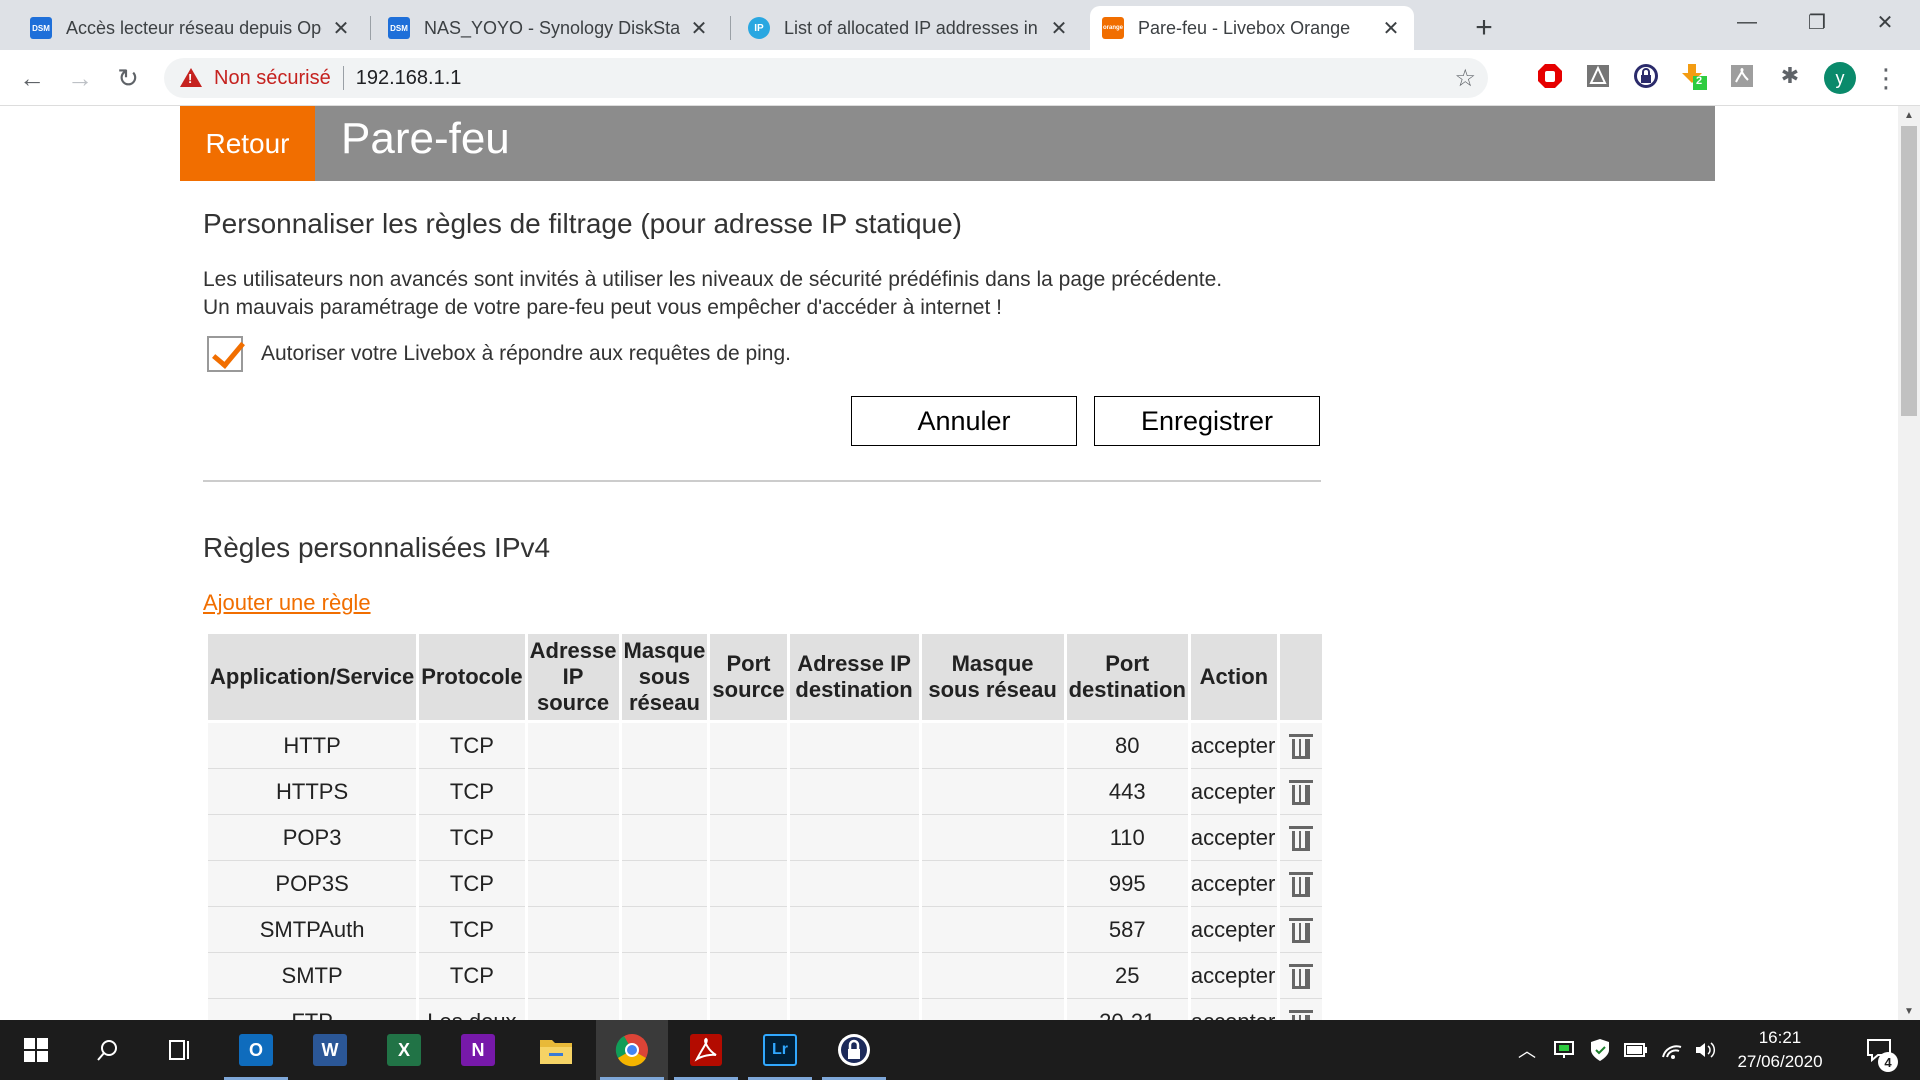  Describe the element at coordinates (1742, 76) in the screenshot. I see `pdf-extension-icon` at that location.